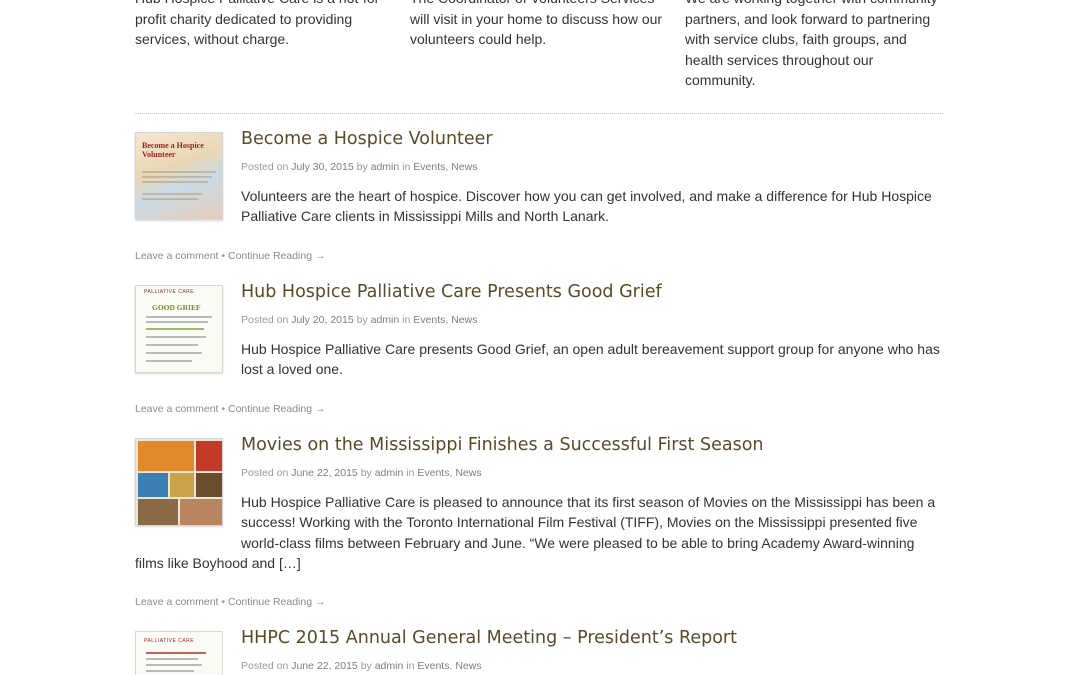 This screenshot has width=1080, height=675. What do you see at coordinates (539, 113) in the screenshot?
I see `section-divider` at bounding box center [539, 113].